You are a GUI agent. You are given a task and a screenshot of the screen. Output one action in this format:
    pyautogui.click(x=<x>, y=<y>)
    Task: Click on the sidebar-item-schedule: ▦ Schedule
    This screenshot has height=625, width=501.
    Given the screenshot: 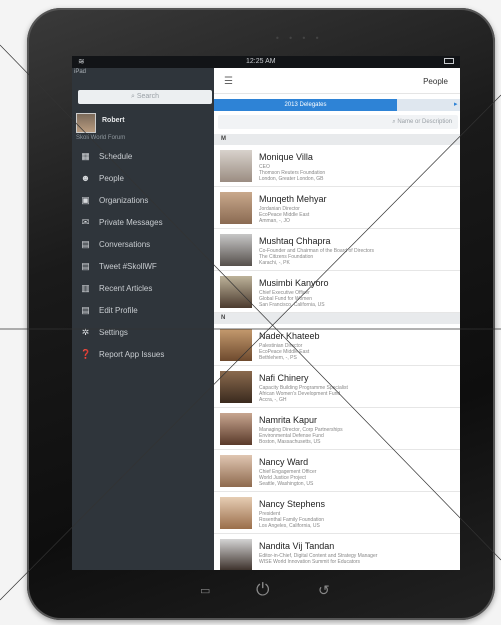 What is the action you would take?
    pyautogui.click(x=143, y=157)
    